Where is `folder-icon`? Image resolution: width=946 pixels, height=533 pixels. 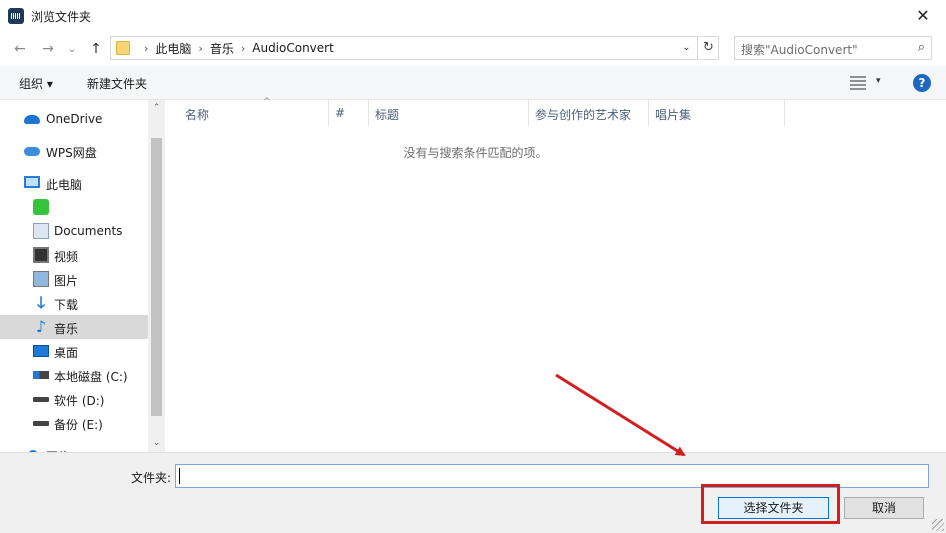 folder-icon is located at coordinates (123, 48).